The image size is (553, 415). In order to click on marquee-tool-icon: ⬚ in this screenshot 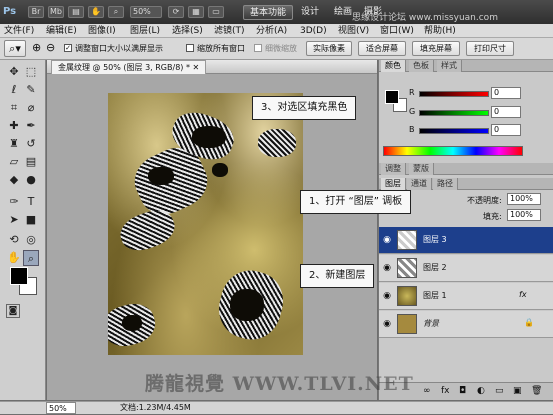, I will do `click(31, 72)`.